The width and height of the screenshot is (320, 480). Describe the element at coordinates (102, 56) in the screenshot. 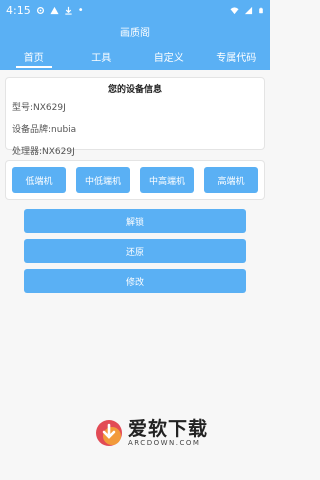

I see `tab-tools: 工具` at that location.